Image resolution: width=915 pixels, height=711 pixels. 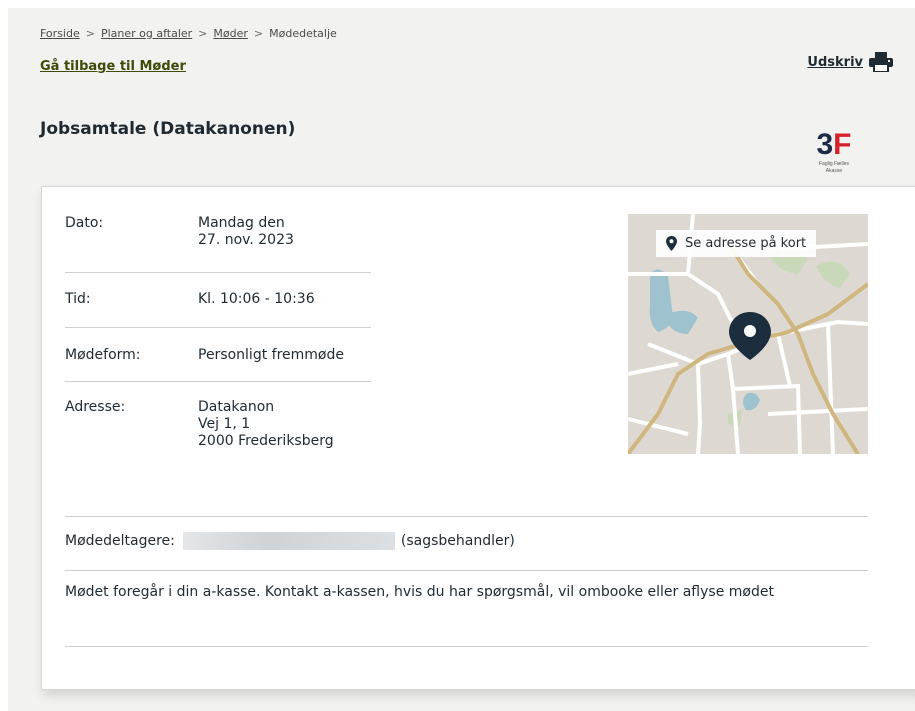 What do you see at coordinates (298, 232) in the screenshot?
I see `date-value: Mandag den 27. nov. 2023` at bounding box center [298, 232].